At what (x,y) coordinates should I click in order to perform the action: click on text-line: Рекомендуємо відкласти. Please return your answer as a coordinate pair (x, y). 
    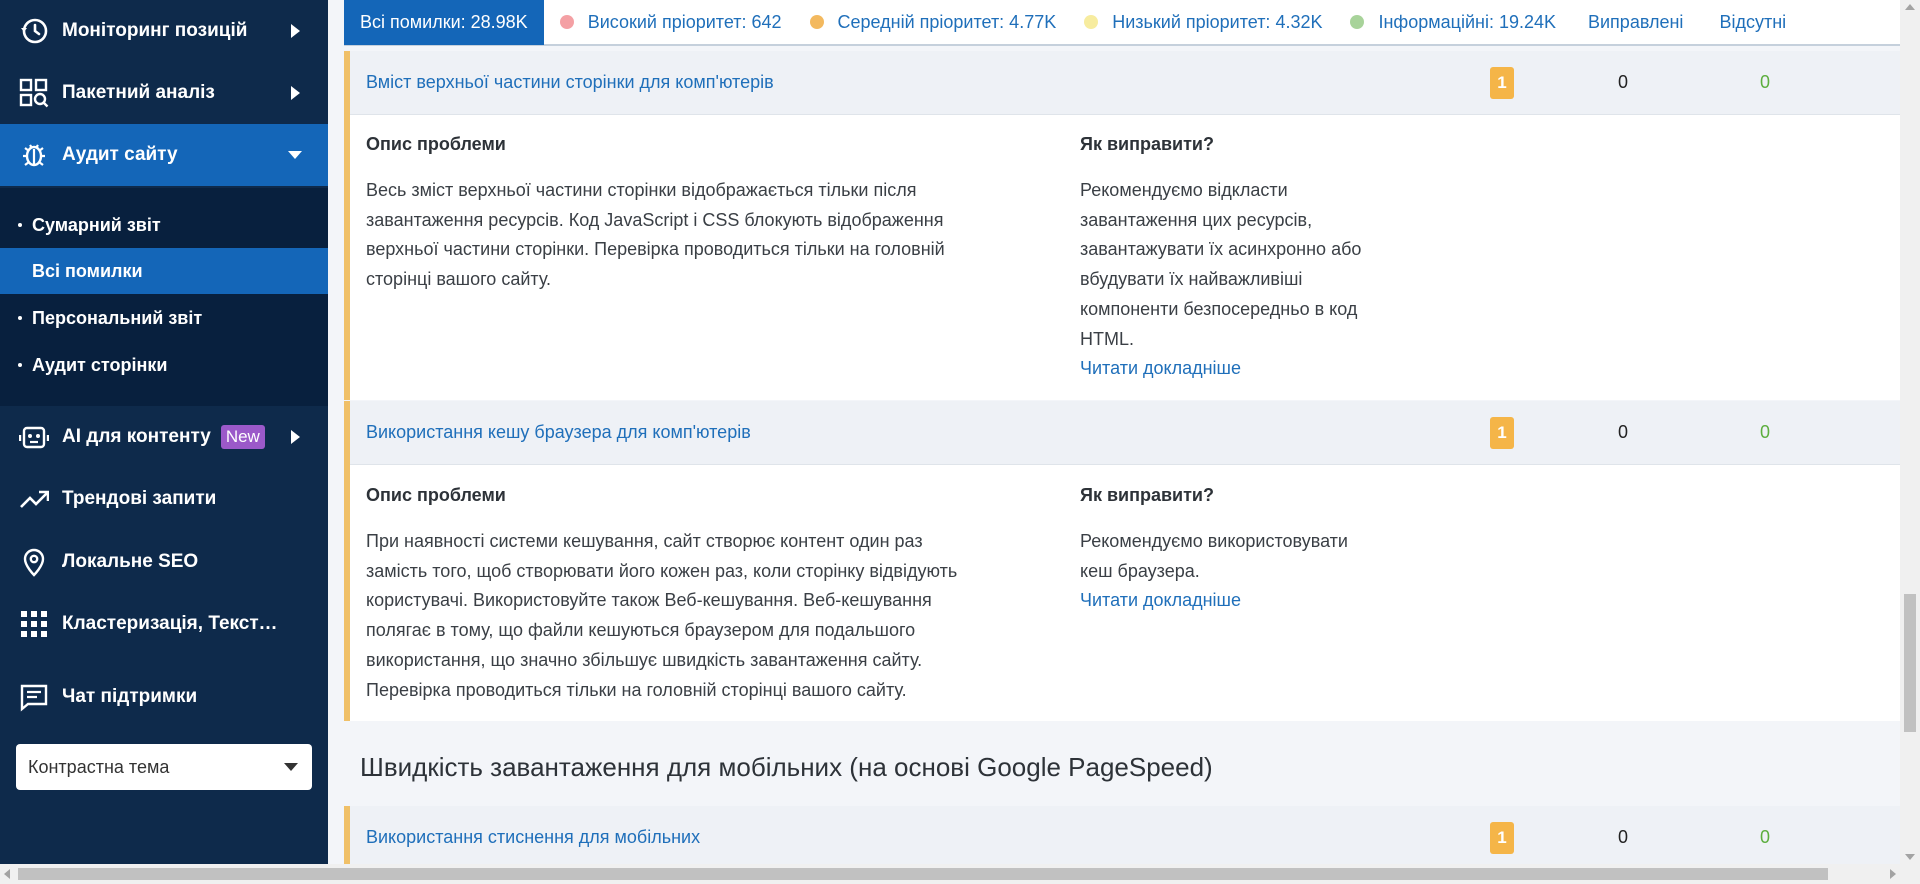
    Looking at the image, I should click on (1184, 190).